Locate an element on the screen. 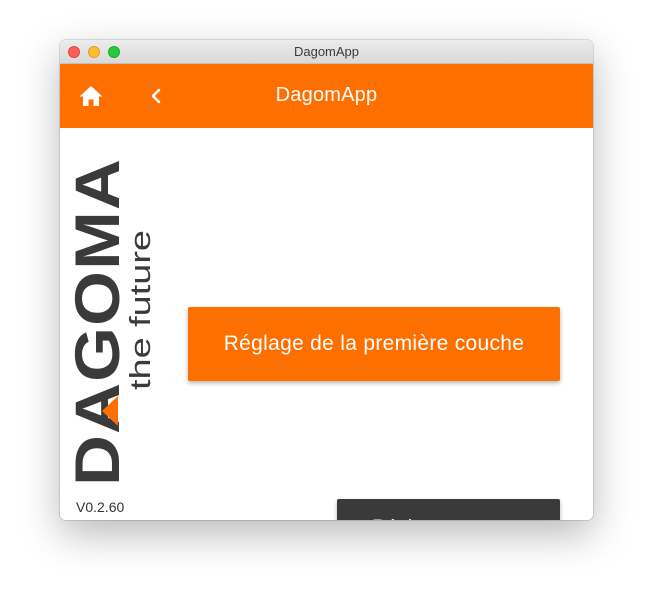 The height and width of the screenshot is (600, 653). first-layer-adjust-button: Réglage de la première couche is located at coordinates (374, 344).